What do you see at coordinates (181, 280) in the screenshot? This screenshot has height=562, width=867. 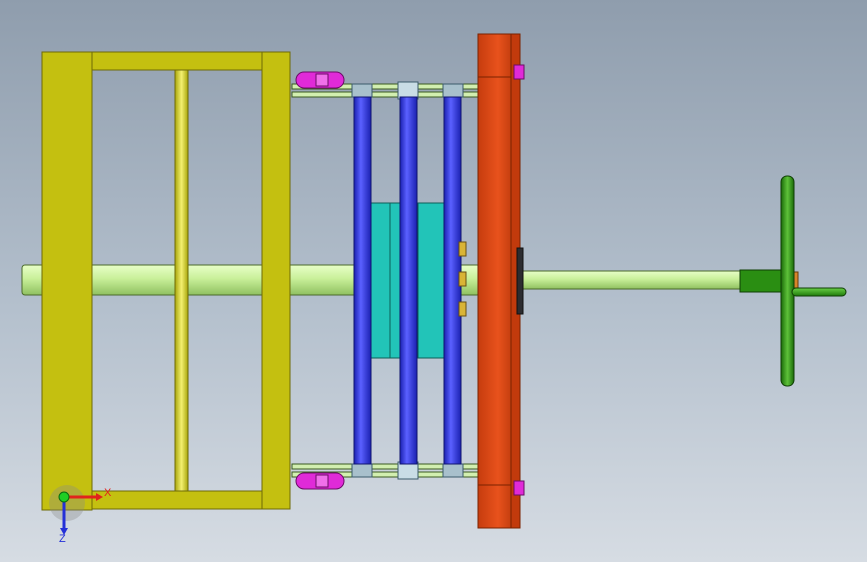 I see `frame-cross-rod` at bounding box center [181, 280].